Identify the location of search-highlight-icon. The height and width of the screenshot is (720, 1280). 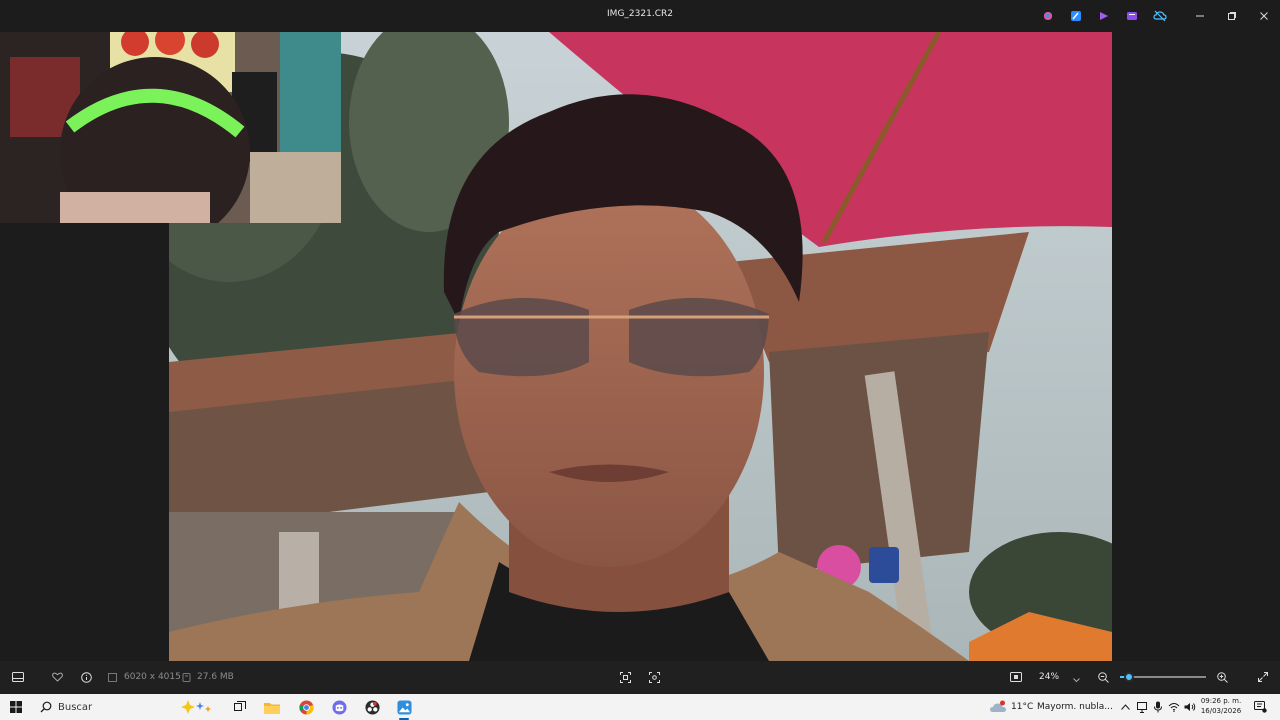
(196, 707).